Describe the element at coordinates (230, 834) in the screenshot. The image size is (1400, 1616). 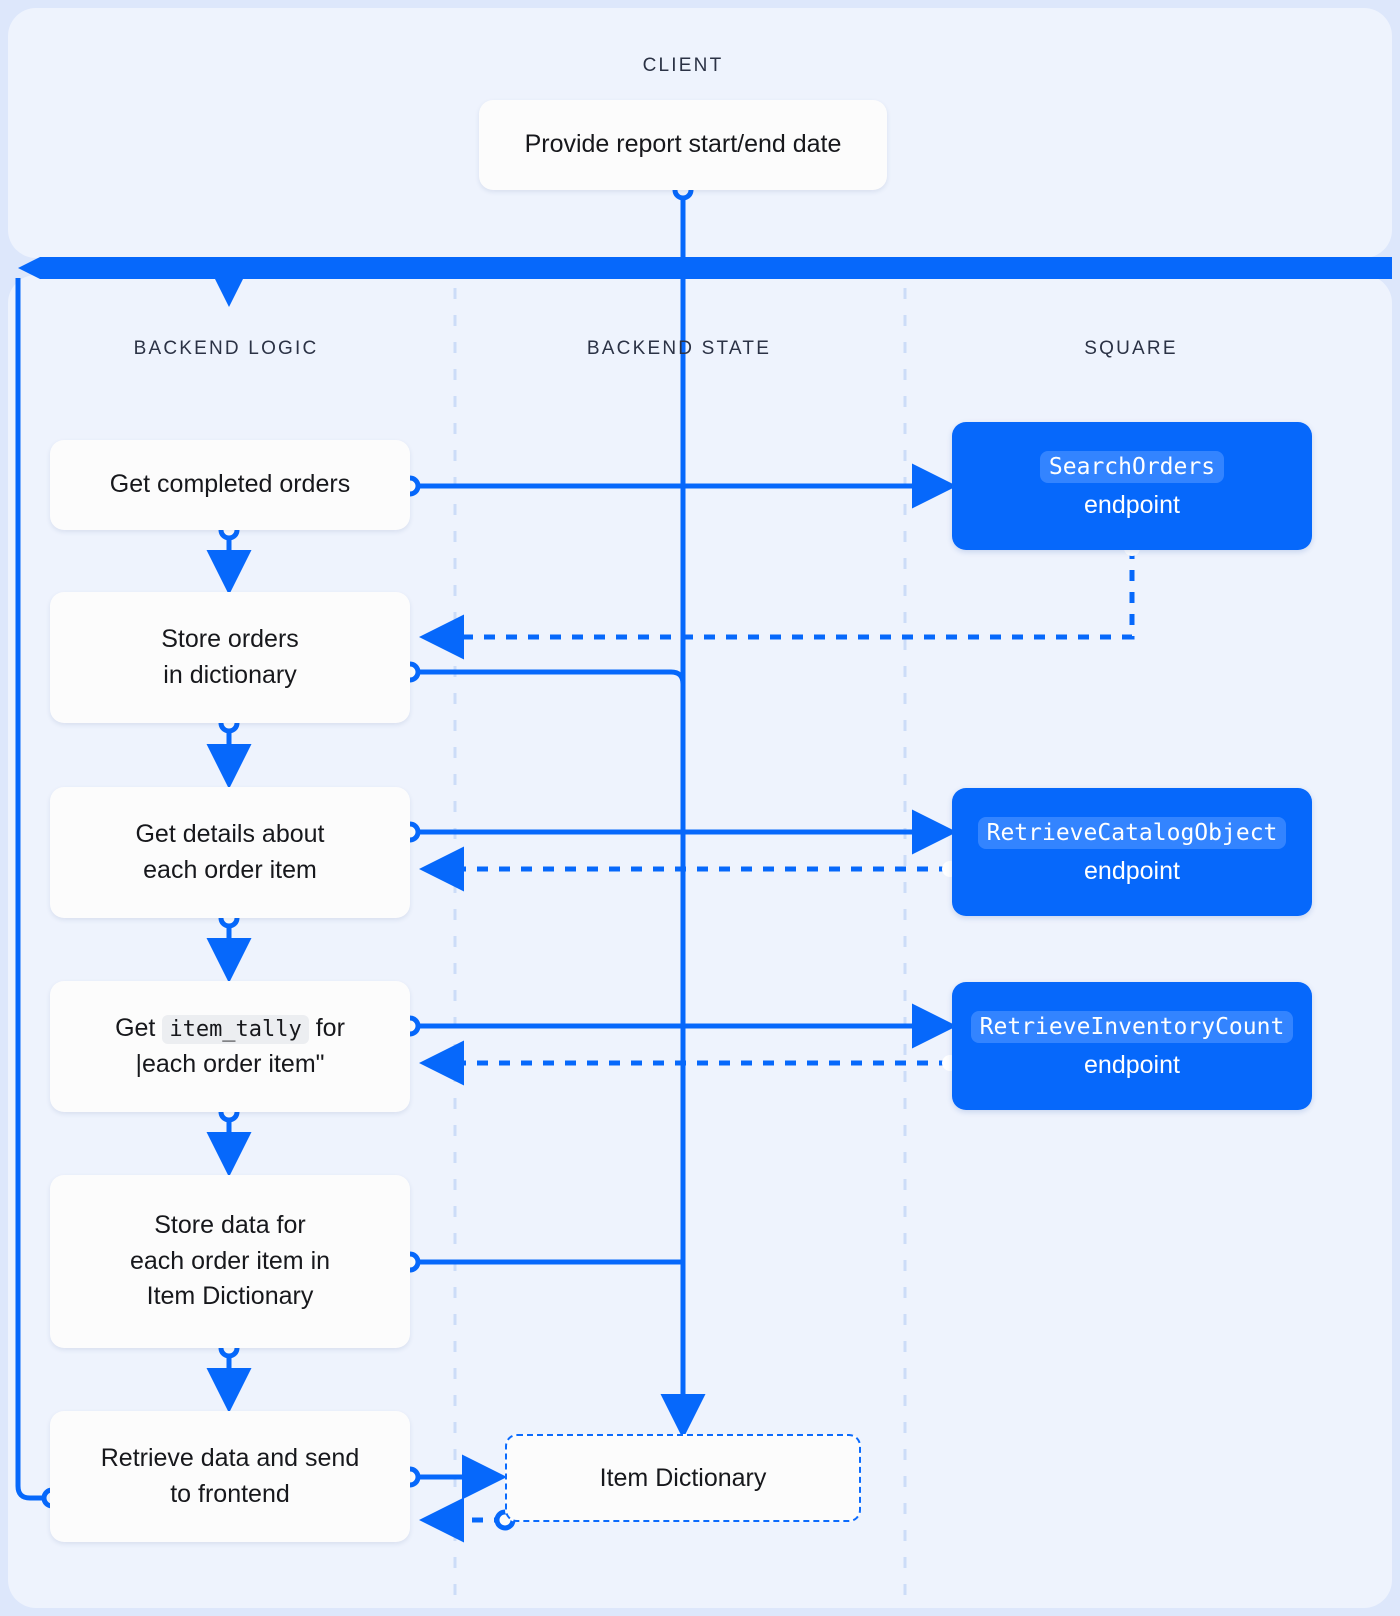
I see `node-line-1: Get details about` at that location.